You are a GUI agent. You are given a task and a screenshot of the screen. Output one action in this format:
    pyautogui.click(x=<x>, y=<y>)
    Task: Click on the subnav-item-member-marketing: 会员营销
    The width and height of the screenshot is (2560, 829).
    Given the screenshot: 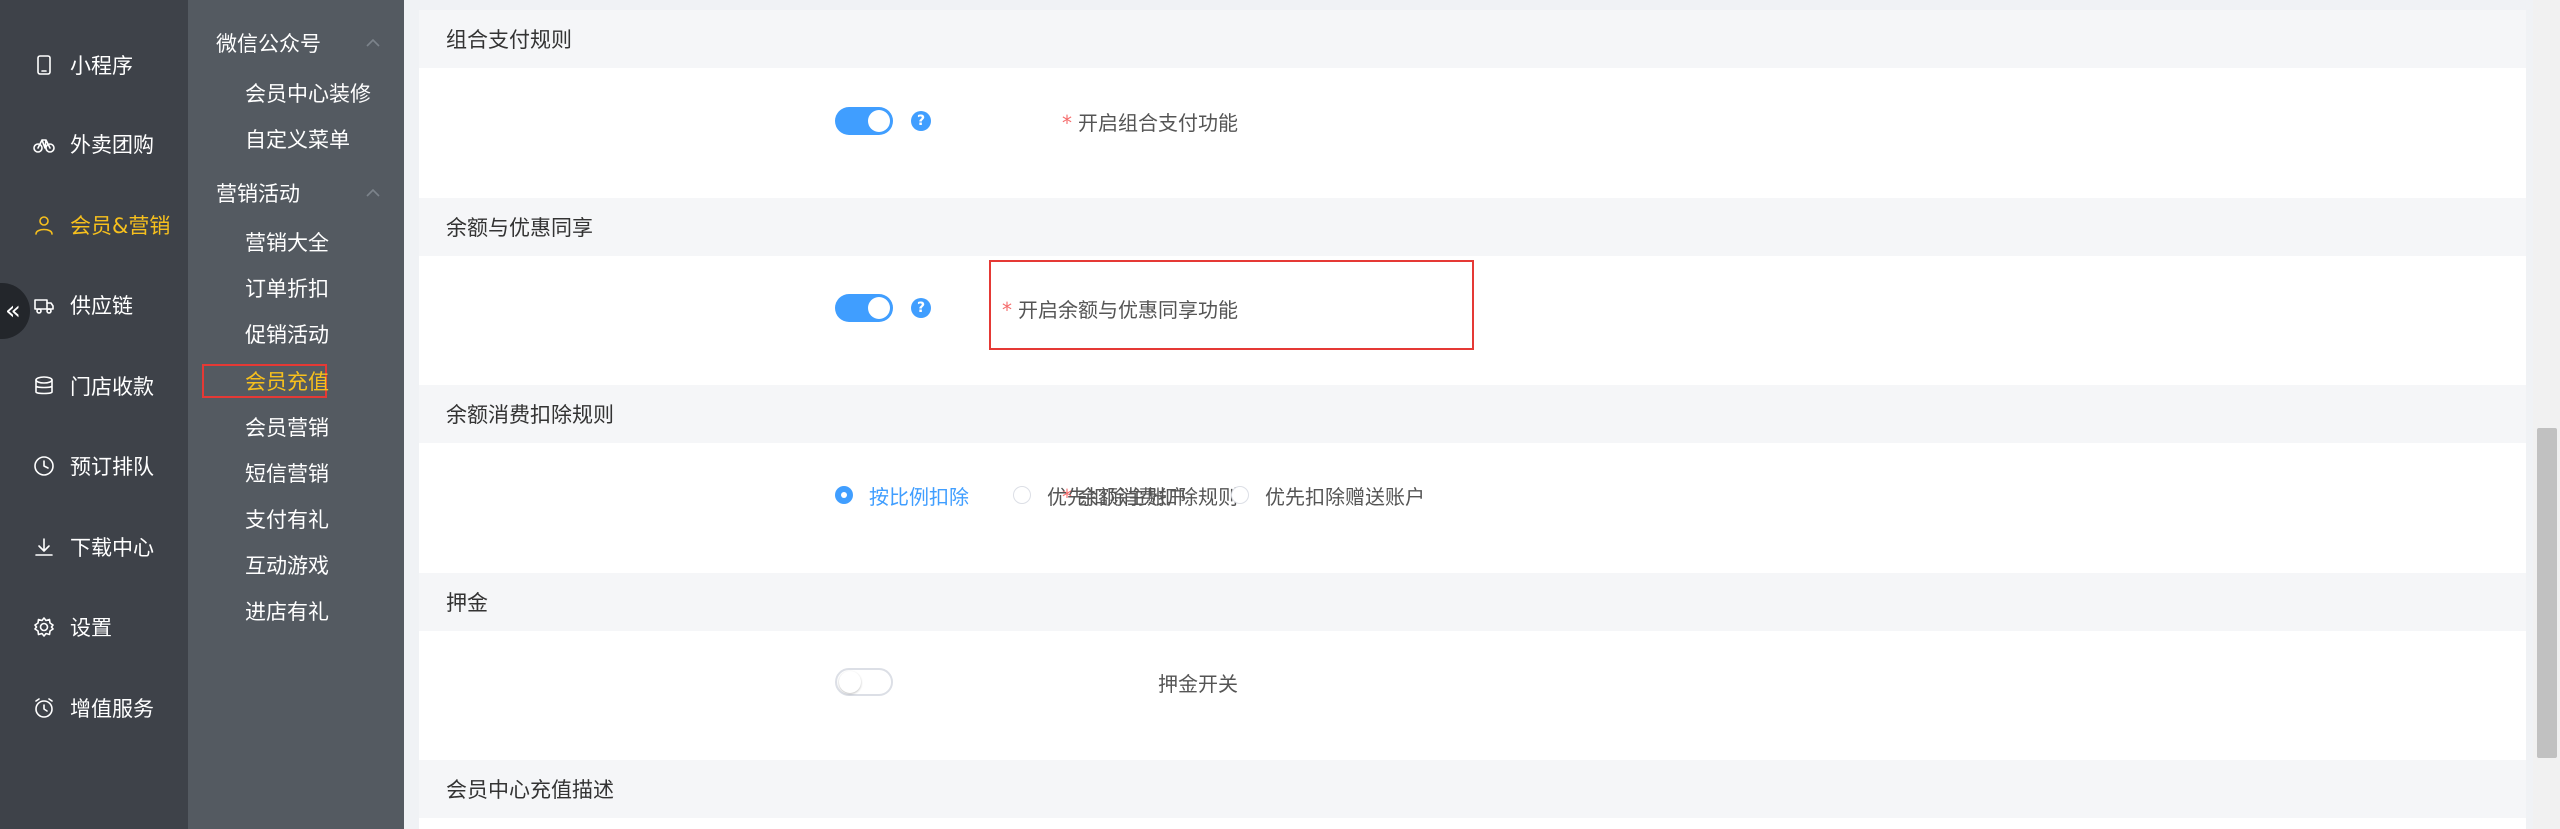 What is the action you would take?
    pyautogui.click(x=287, y=427)
    